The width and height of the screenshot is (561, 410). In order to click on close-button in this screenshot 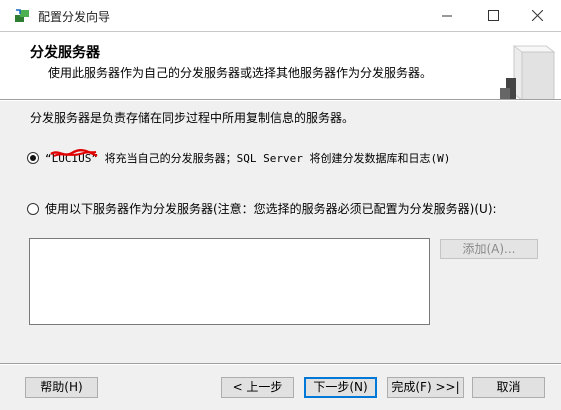, I will do `click(538, 15)`.